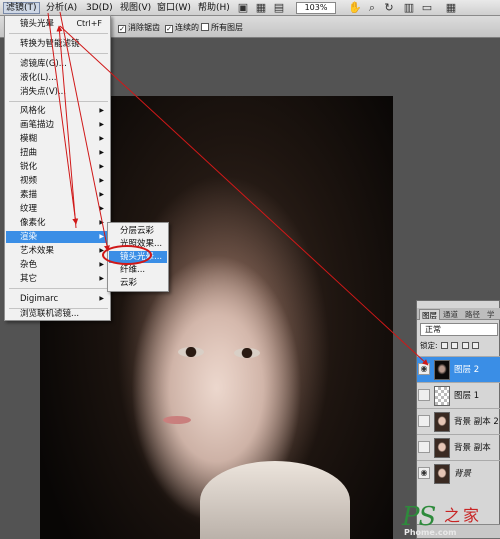 Image resolution: width=500 pixels, height=539 pixels. What do you see at coordinates (279, 8) in the screenshot?
I see `arrange-icon: ▤` at bounding box center [279, 8].